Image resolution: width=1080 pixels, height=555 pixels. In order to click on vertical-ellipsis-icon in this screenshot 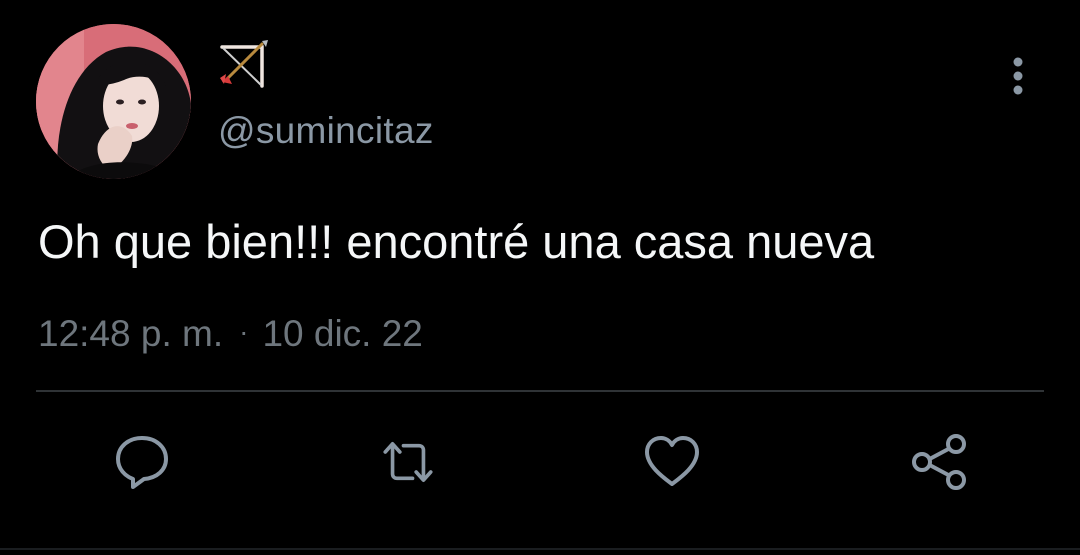, I will do `click(1018, 76)`.